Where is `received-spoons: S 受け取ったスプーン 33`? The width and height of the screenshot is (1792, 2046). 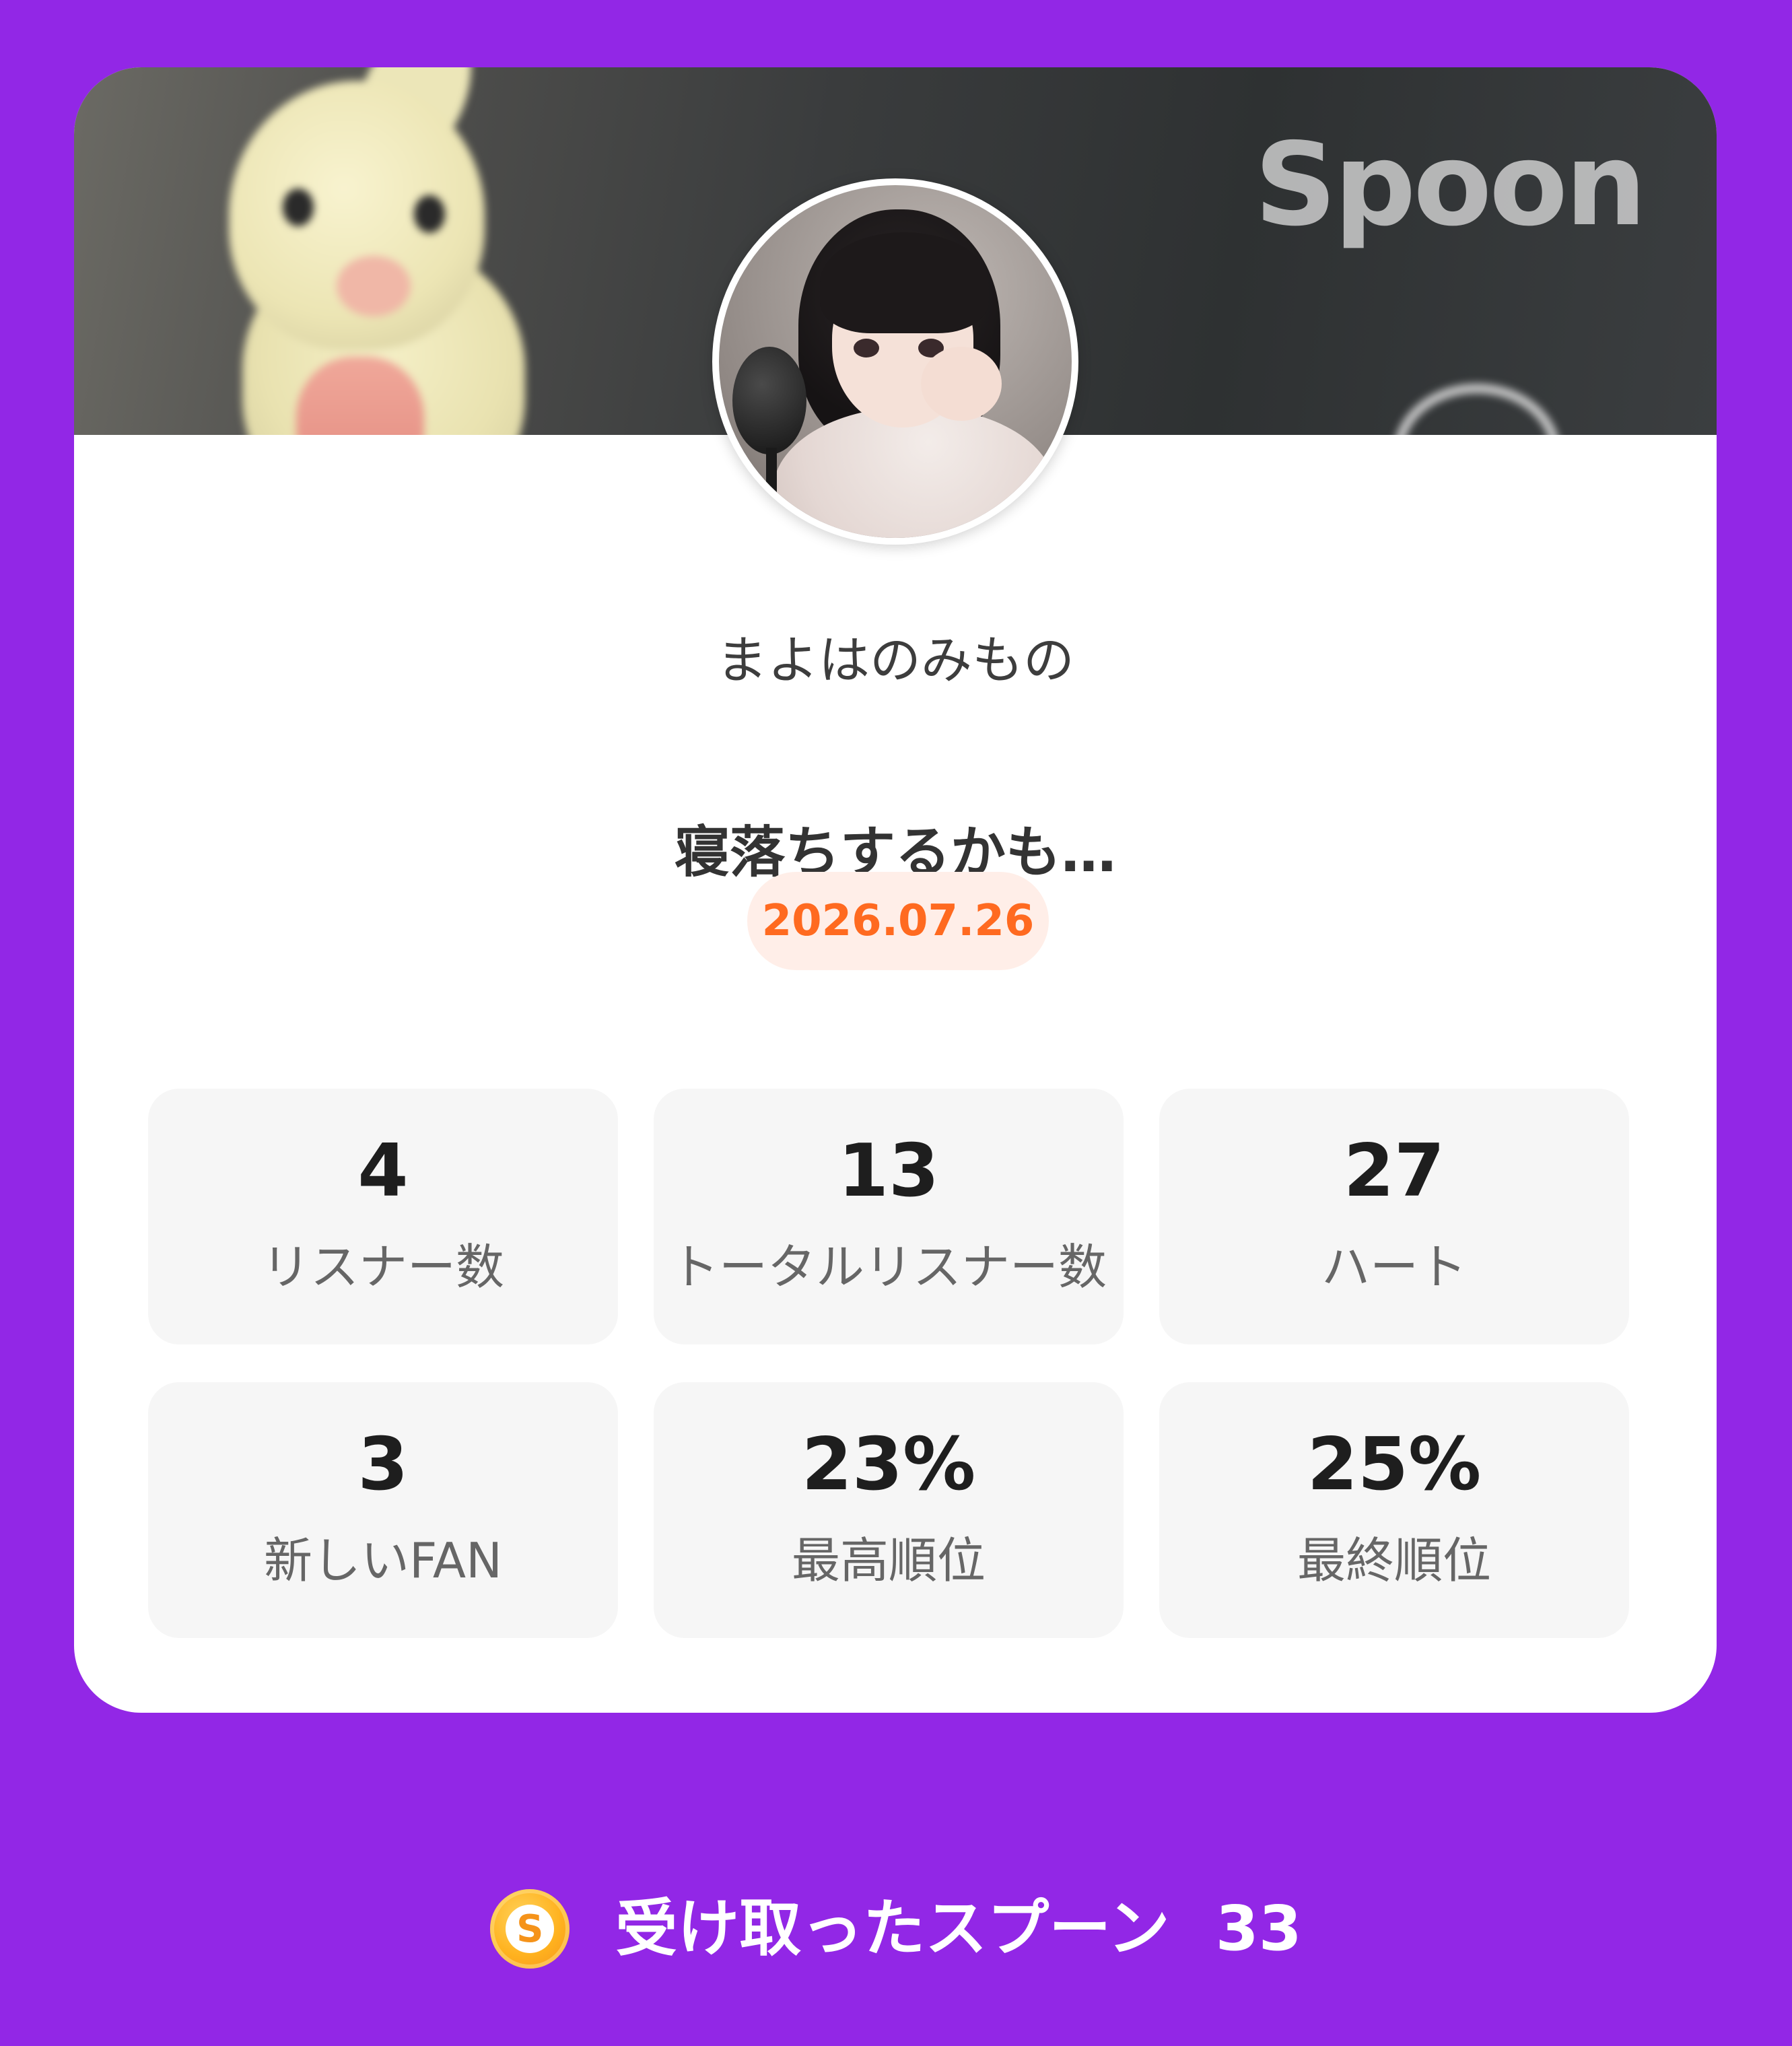
received-spoons: S 受け取ったスプーン 33 is located at coordinates (896, 1929).